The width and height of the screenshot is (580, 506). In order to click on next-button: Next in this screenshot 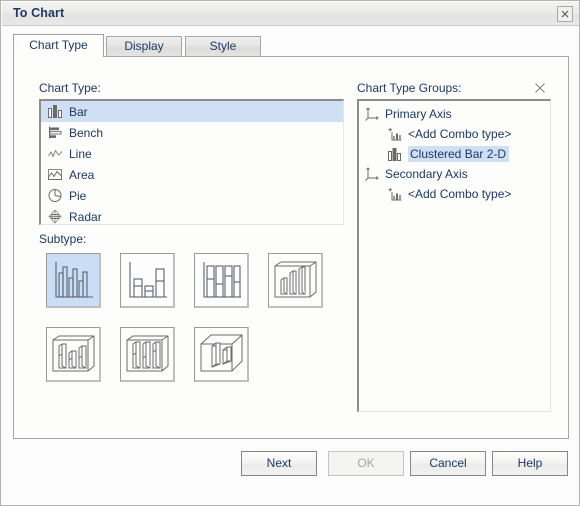, I will do `click(279, 463)`.